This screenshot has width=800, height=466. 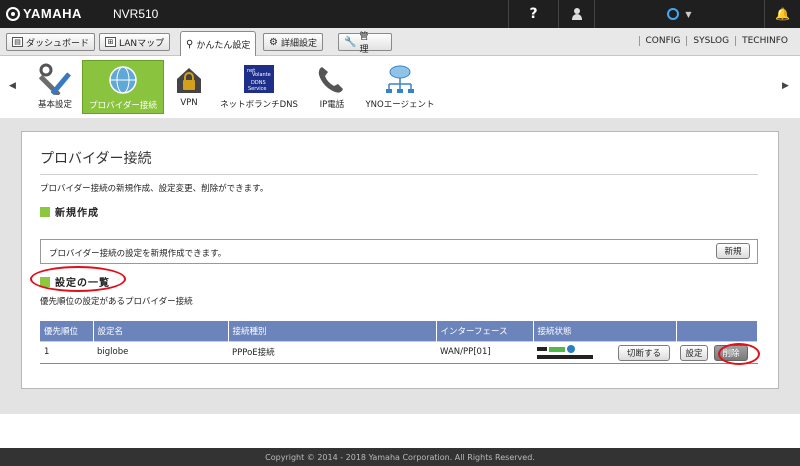 What do you see at coordinates (694, 352) in the screenshot?
I see `settings-button: 設定` at bounding box center [694, 352].